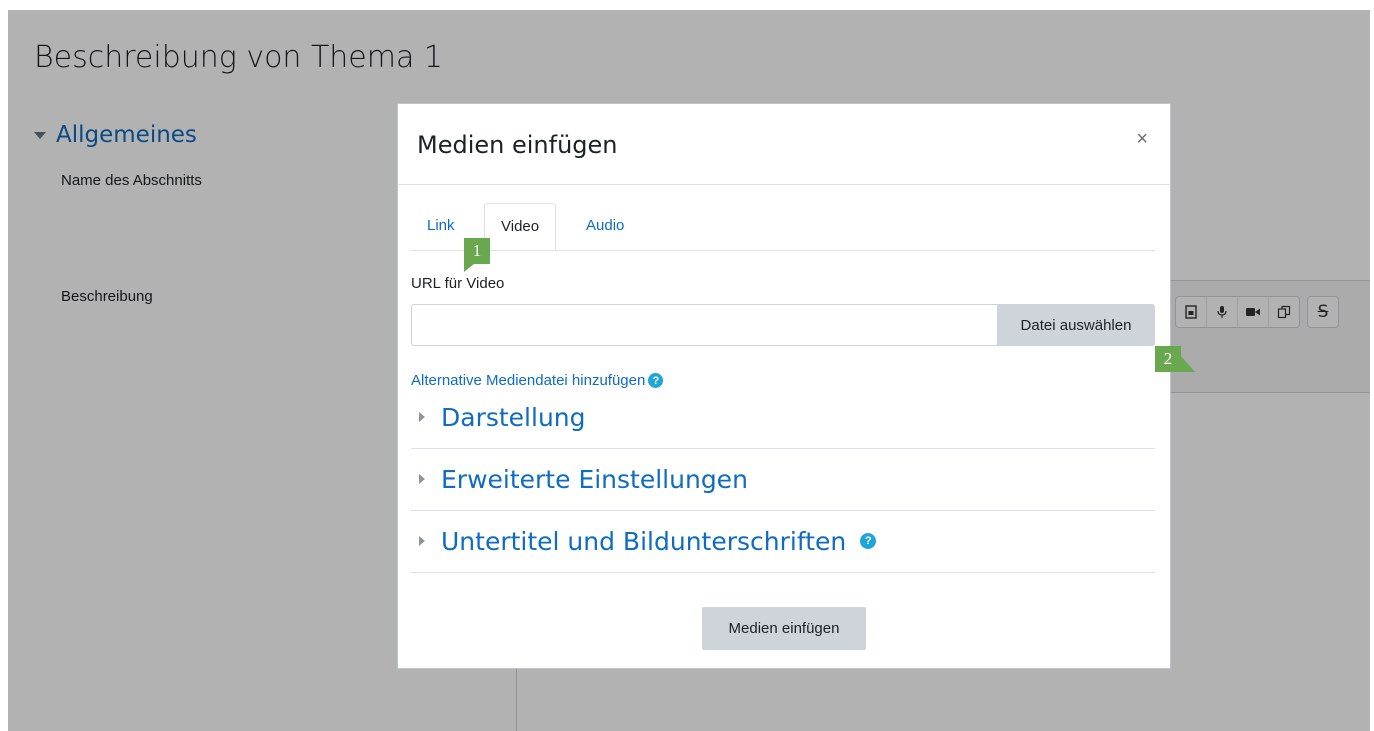  What do you see at coordinates (784, 628) in the screenshot?
I see `insert-media-button: Medien einfügen` at bounding box center [784, 628].